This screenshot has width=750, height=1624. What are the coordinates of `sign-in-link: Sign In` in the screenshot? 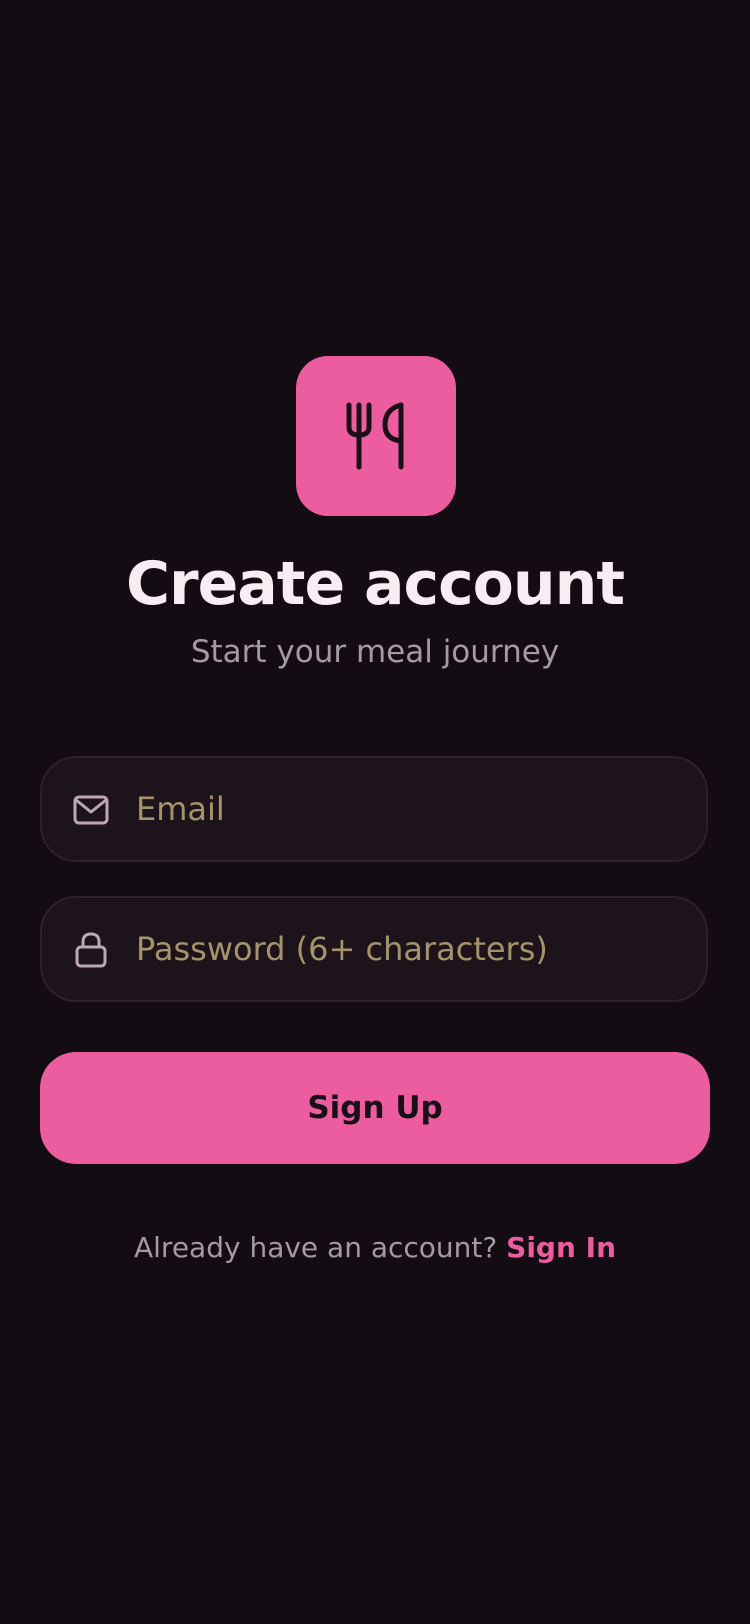 It's located at (561, 1247).